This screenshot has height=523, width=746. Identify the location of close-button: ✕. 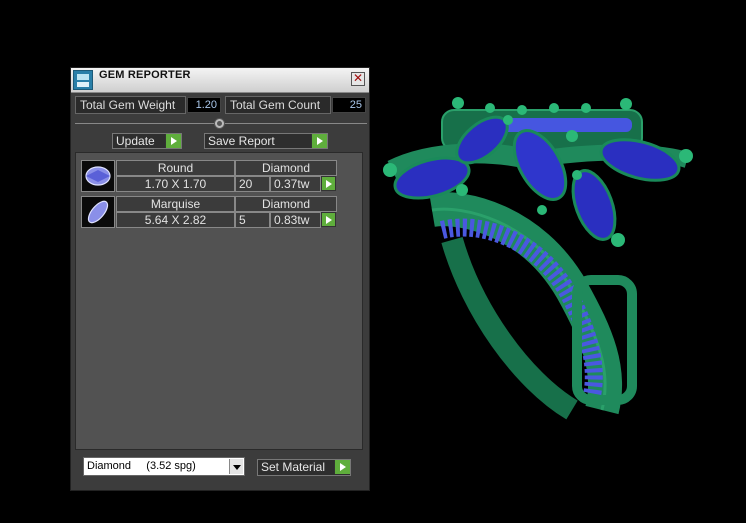
(358, 79).